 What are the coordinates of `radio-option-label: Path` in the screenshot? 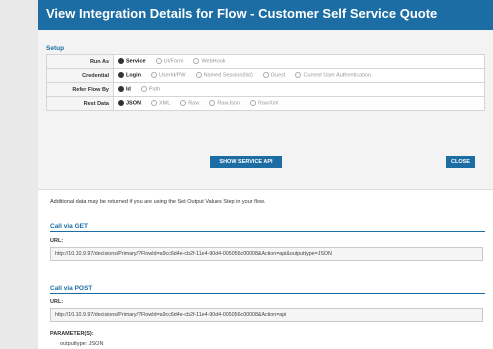 It's located at (154, 89).